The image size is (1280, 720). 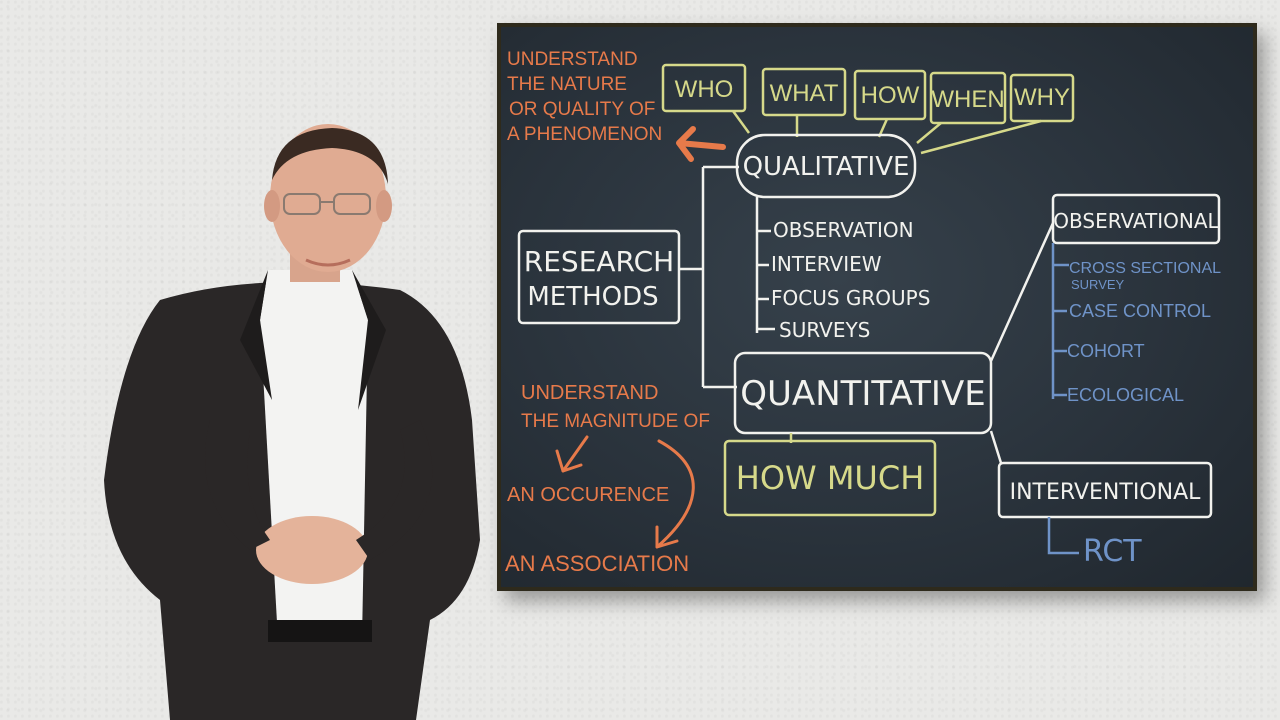 I want to click on left-ear, so click(x=272, y=206).